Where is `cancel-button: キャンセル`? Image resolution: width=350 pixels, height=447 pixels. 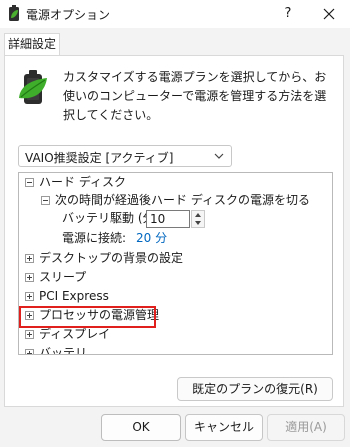
cancel-button: キャンセル is located at coordinates (224, 427).